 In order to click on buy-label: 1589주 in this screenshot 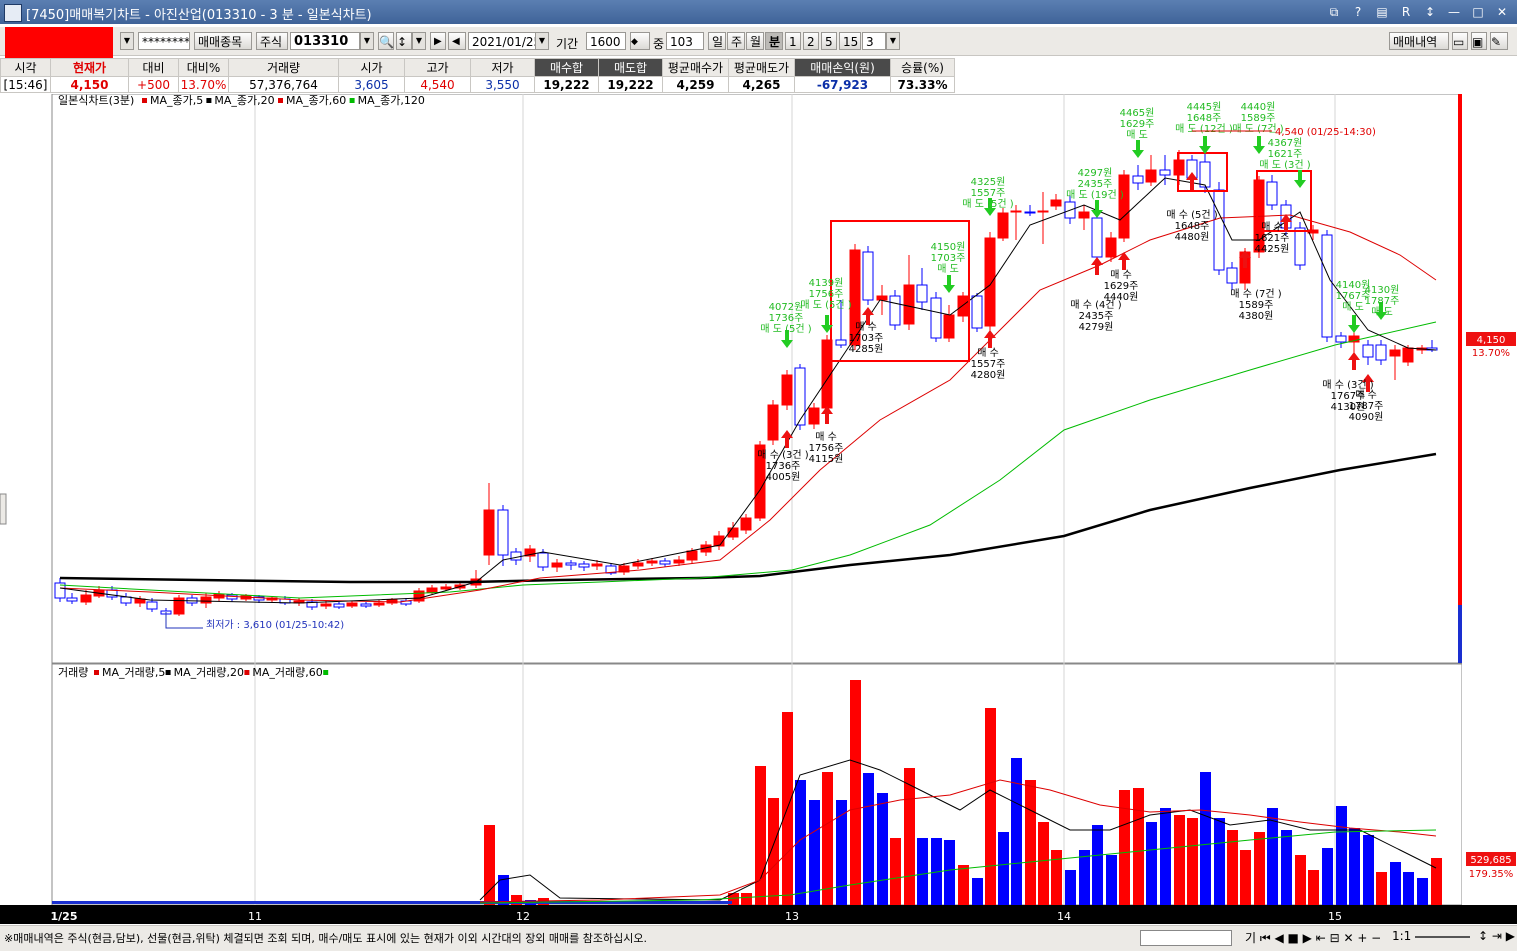, I will do `click(1256, 305)`.